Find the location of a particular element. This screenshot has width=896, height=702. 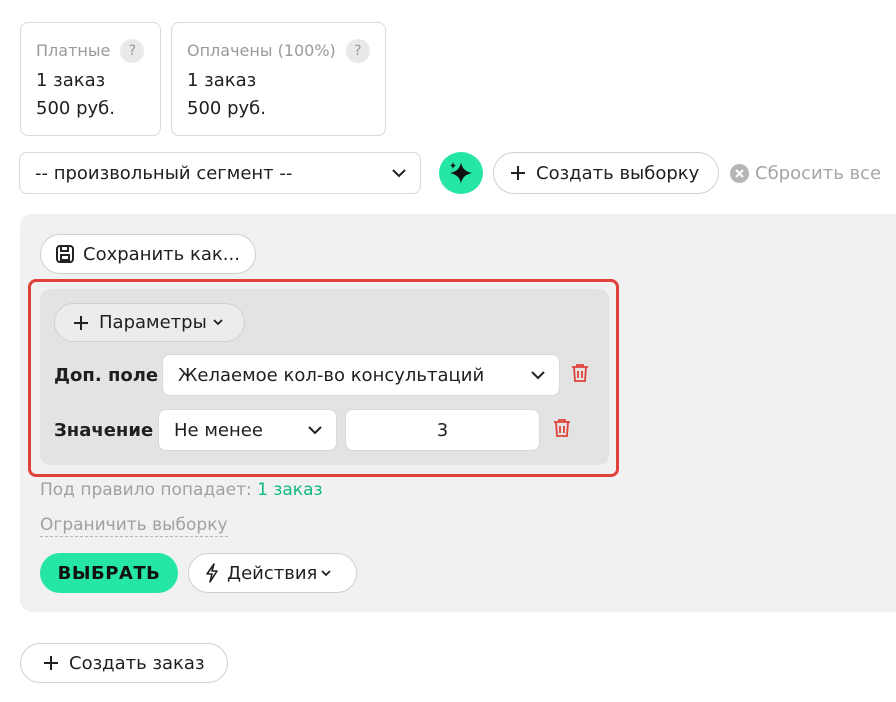

reset-all-button: Сбросить все is located at coordinates (805, 173).